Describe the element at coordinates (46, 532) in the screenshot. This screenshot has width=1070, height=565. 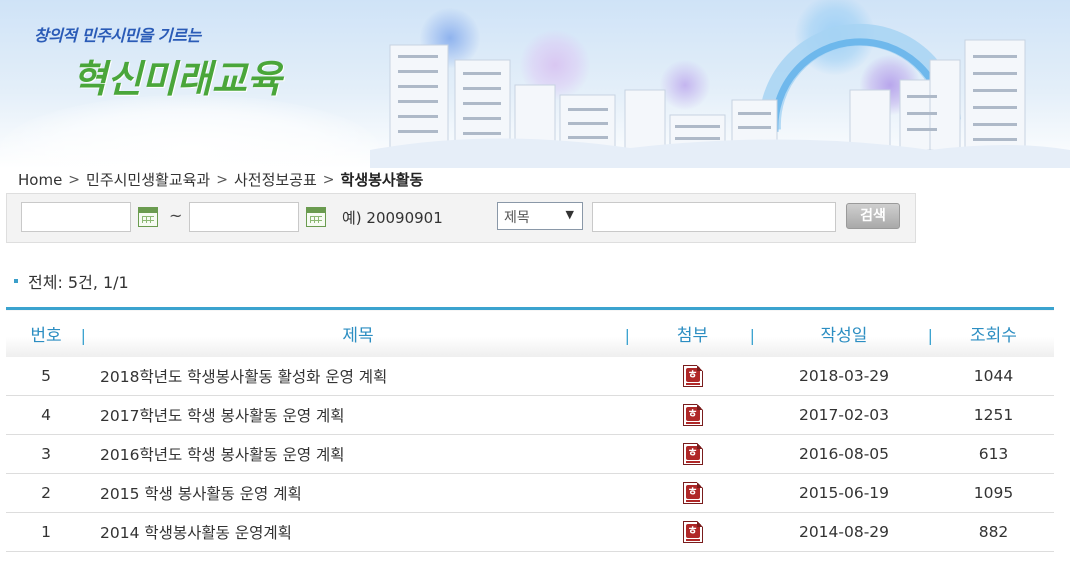
I see `row-number: 1` at that location.